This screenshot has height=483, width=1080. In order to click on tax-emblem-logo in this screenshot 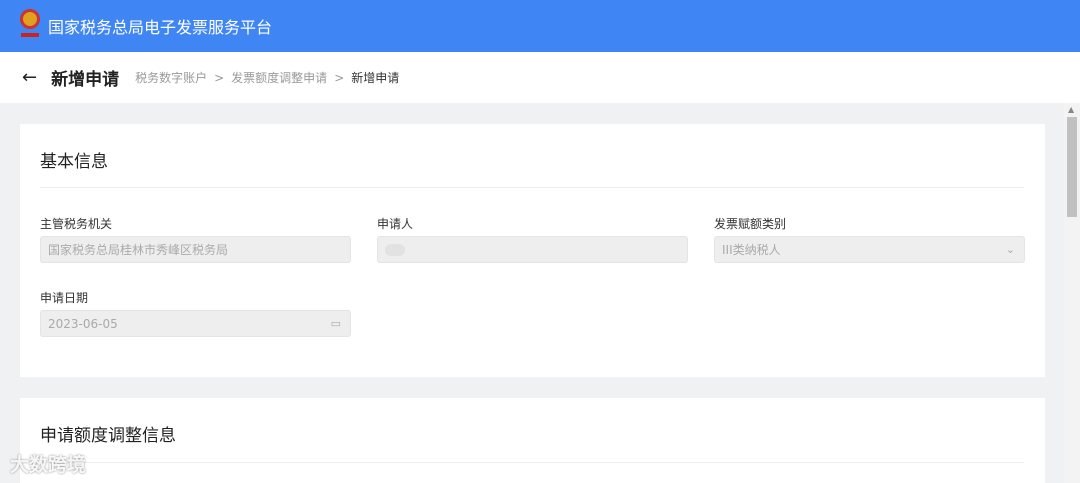, I will do `click(30, 26)`.